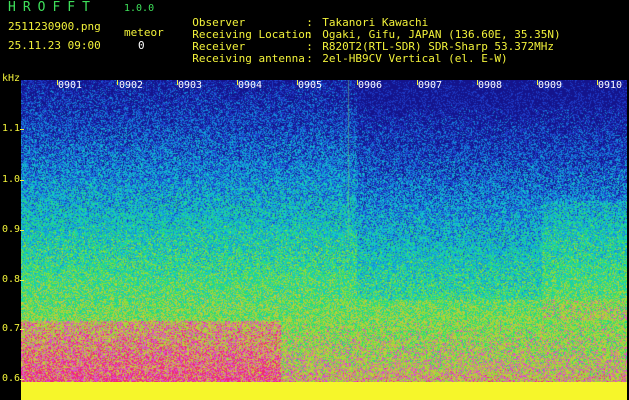 Image resolution: width=629 pixels, height=400 pixels. Describe the element at coordinates (131, 85) in the screenshot. I see `x-tick-label: 0902` at that location.